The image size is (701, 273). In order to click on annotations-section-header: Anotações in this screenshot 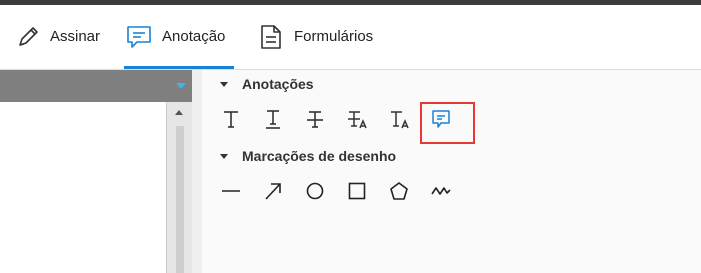, I will do `click(267, 84)`.